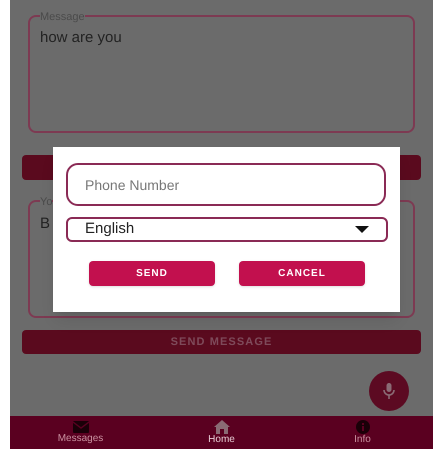  Describe the element at coordinates (45, 224) in the screenshot. I see `field-value: B` at that location.